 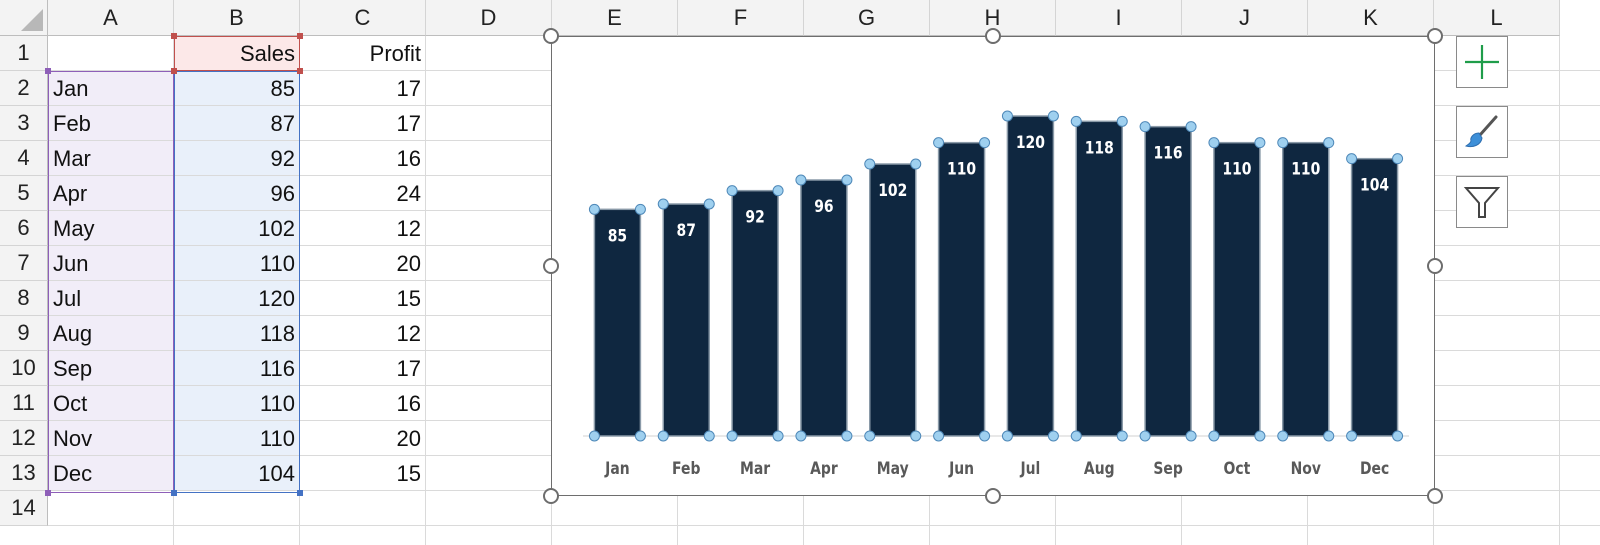 What do you see at coordinates (111, 473) in the screenshot?
I see `cell-month: Dec` at bounding box center [111, 473].